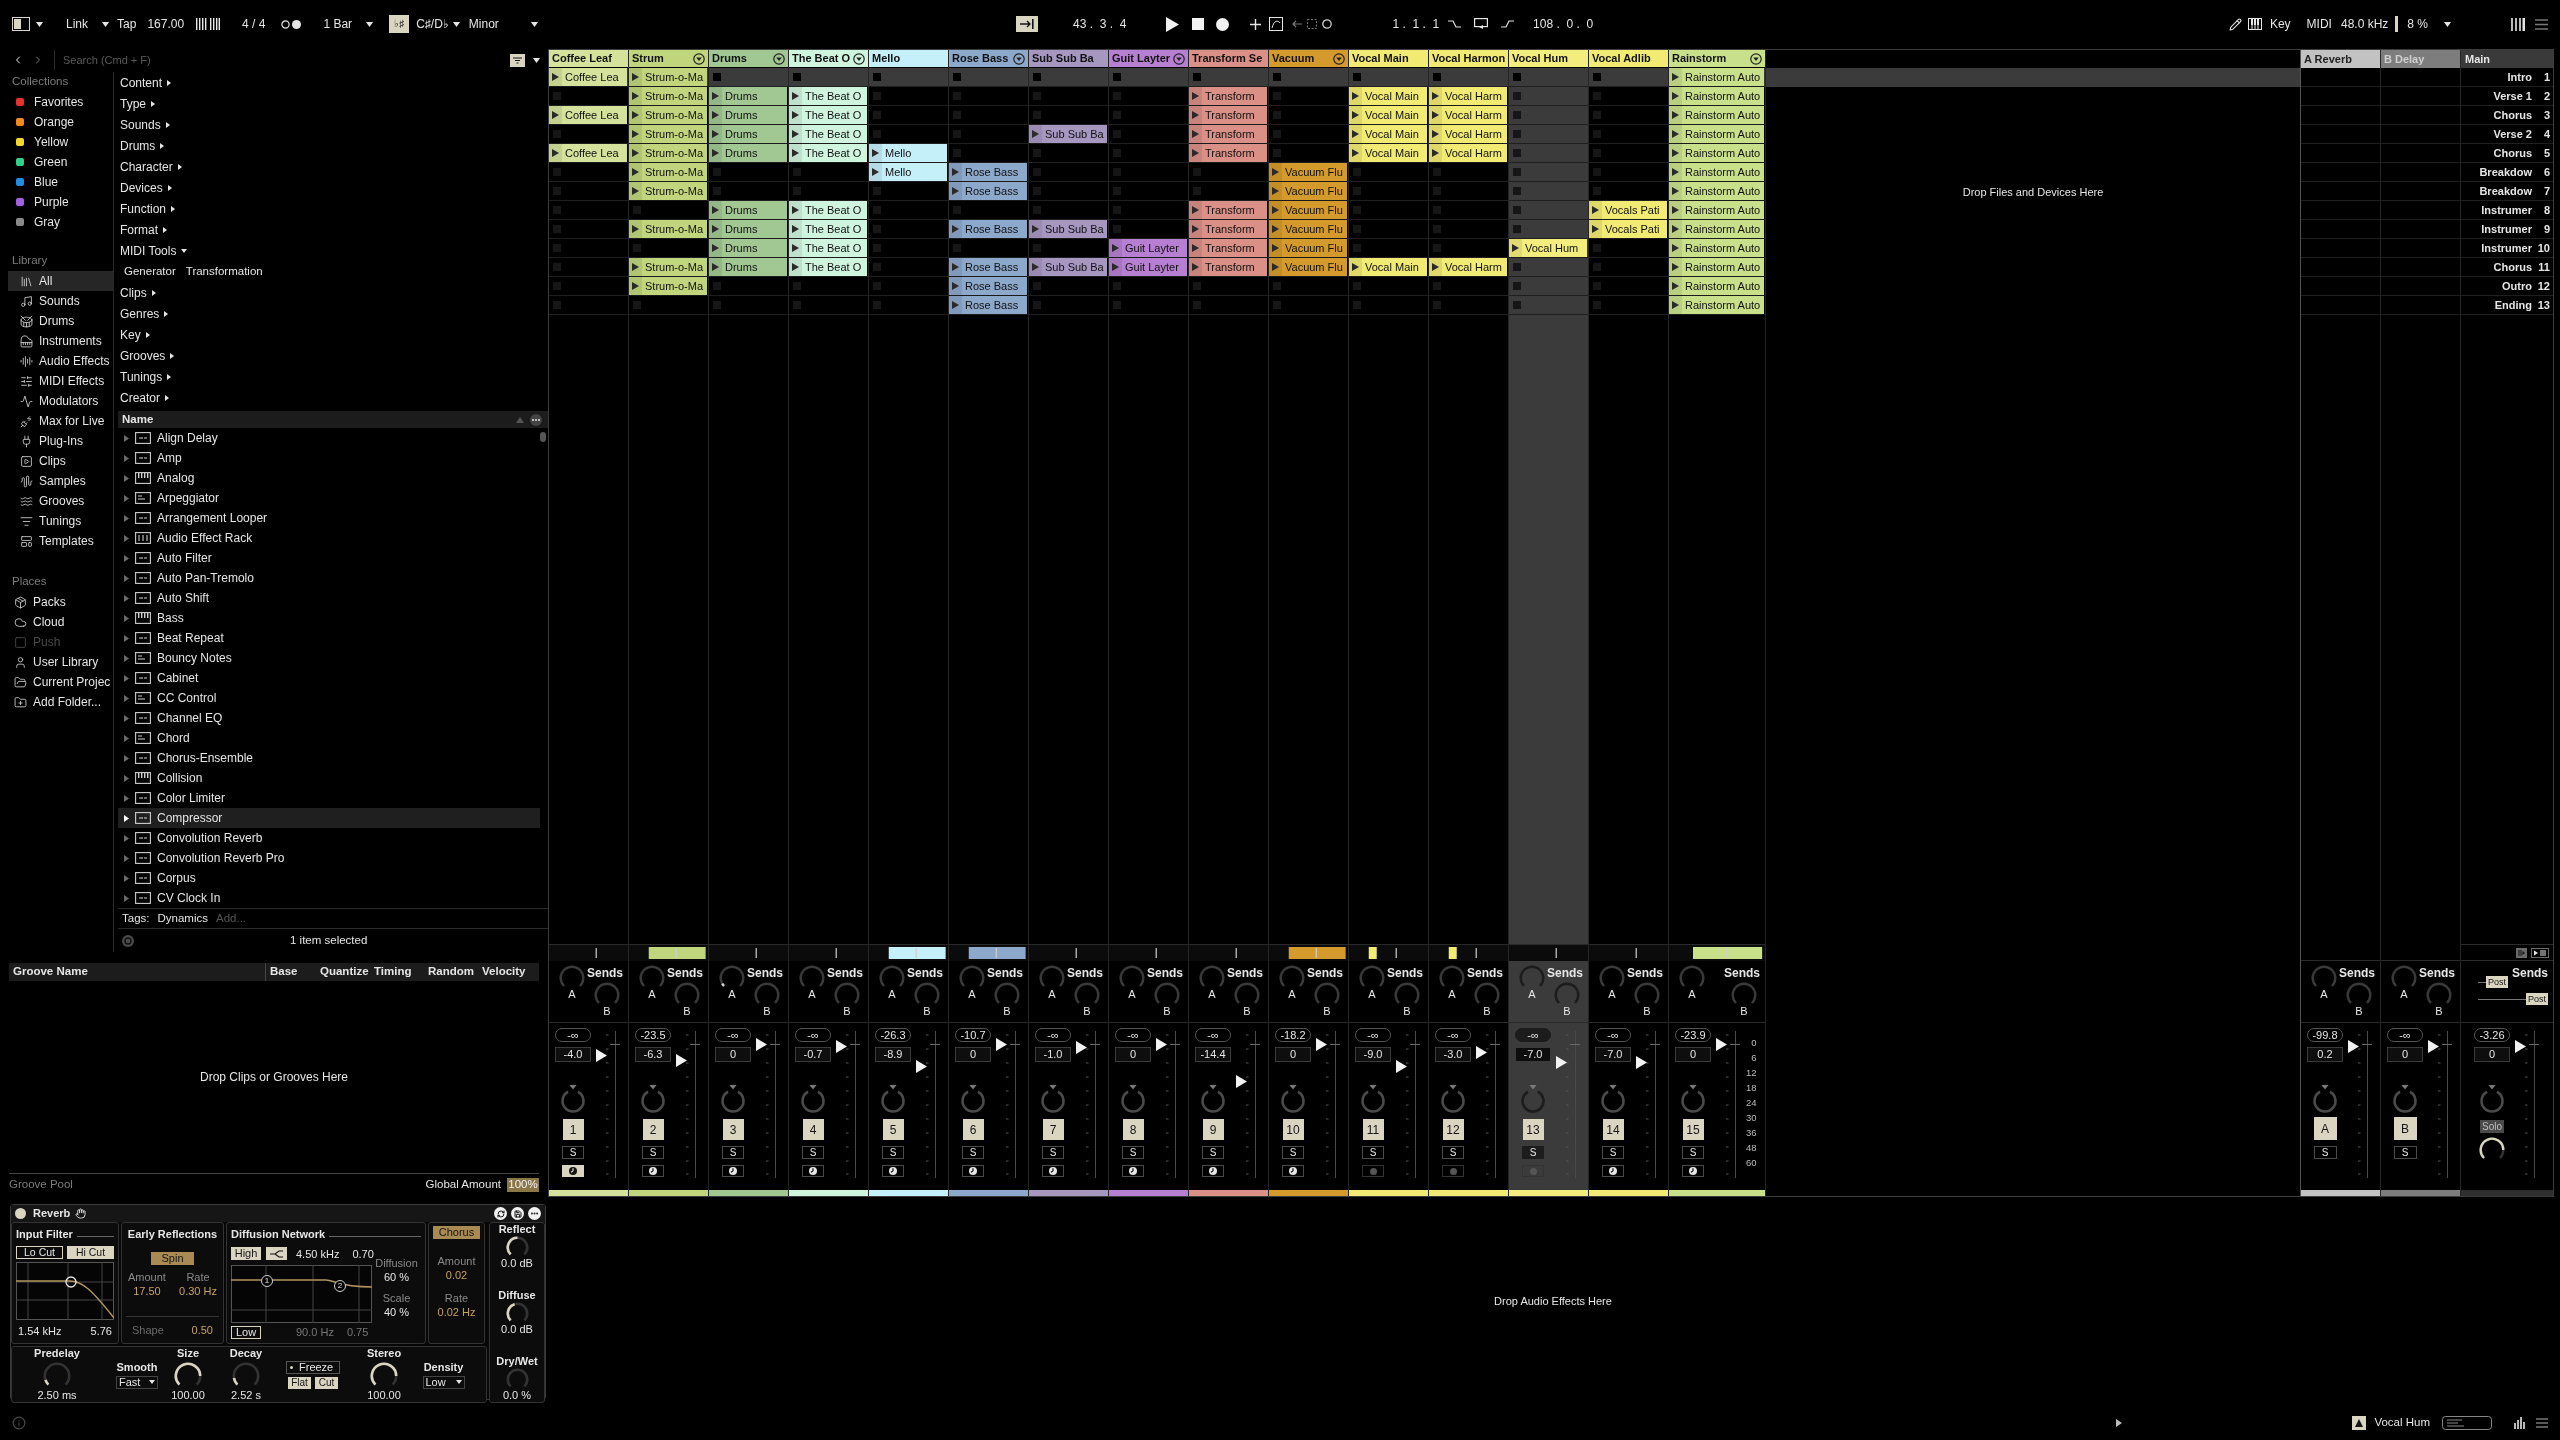 Image resolution: width=2560 pixels, height=1440 pixels. What do you see at coordinates (1068, 229) in the screenshot?
I see `clip: Sub Sub Ba` at bounding box center [1068, 229].